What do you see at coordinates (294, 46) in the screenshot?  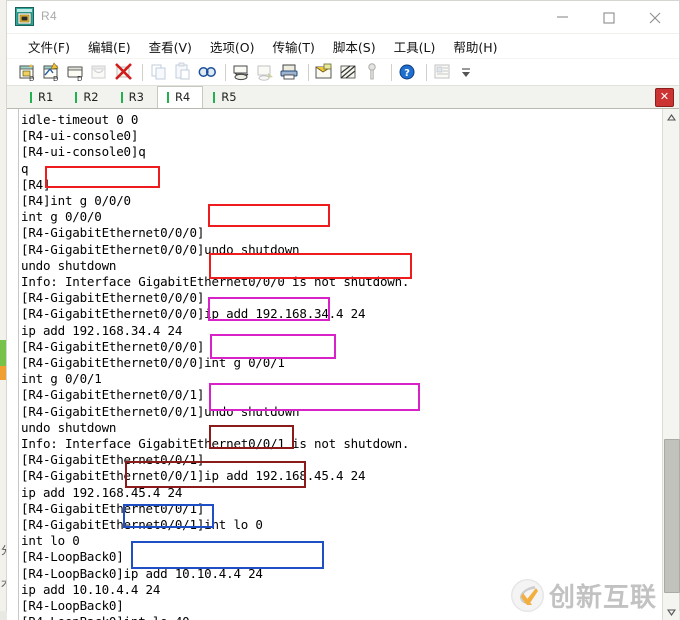 I see `menu-item-transfer: 传输(T)` at bounding box center [294, 46].